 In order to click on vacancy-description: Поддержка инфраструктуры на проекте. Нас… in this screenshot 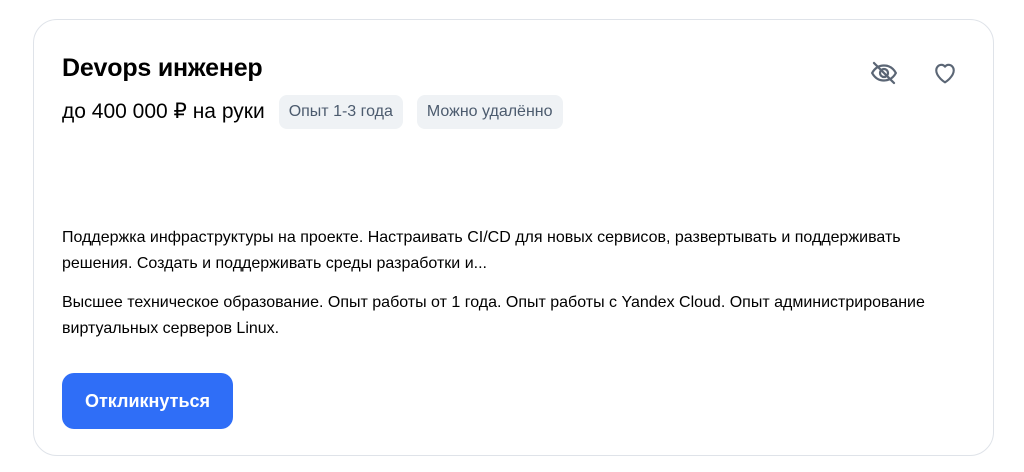, I will do `click(481, 250)`.